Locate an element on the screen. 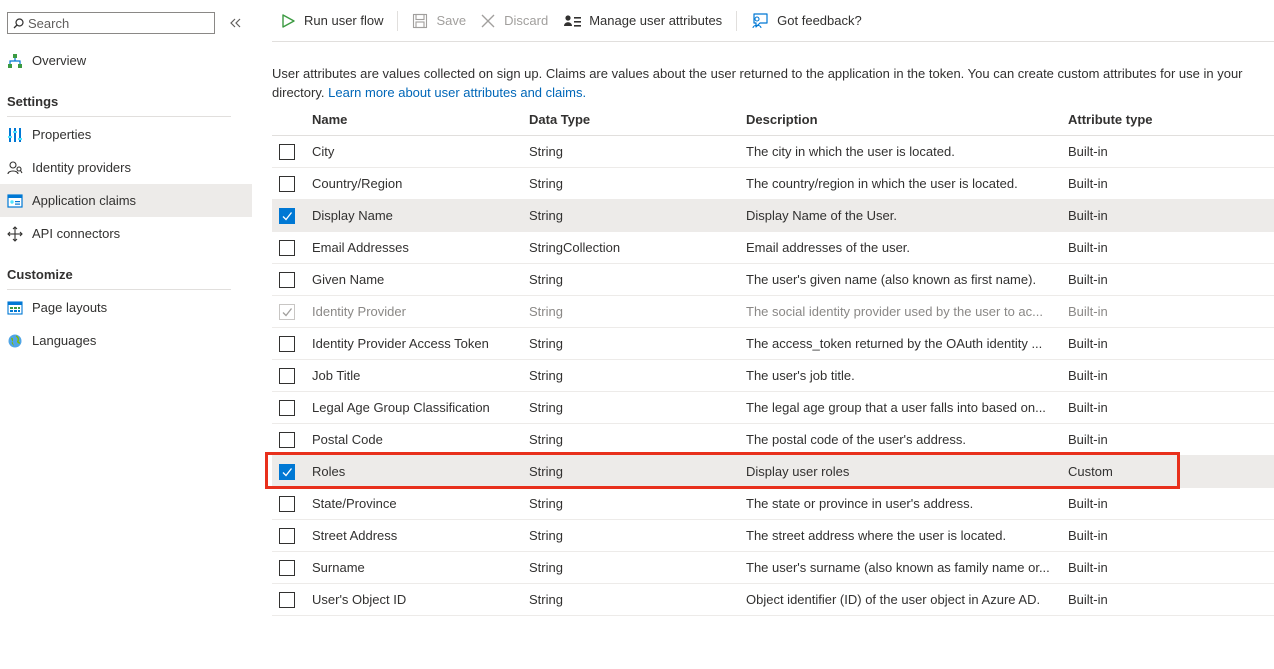 This screenshot has height=669, width=1274. cell-description: The city in which the user is located. is located at coordinates (850, 151).